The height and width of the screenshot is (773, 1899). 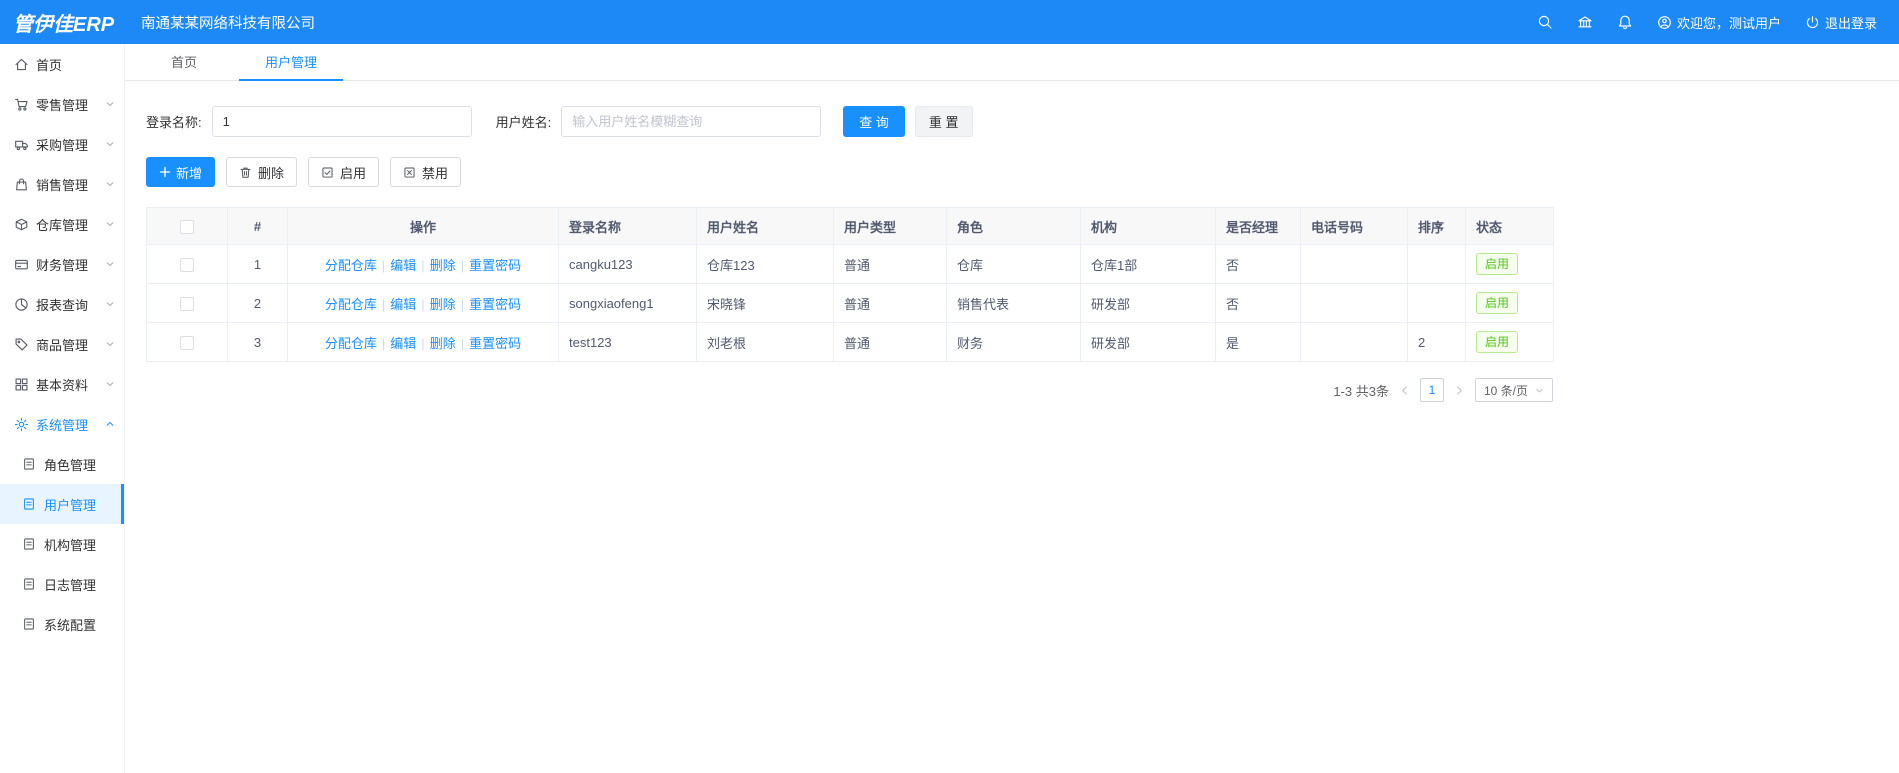 What do you see at coordinates (70, 465) in the screenshot?
I see `sidebar-item-label: 角色管理` at bounding box center [70, 465].